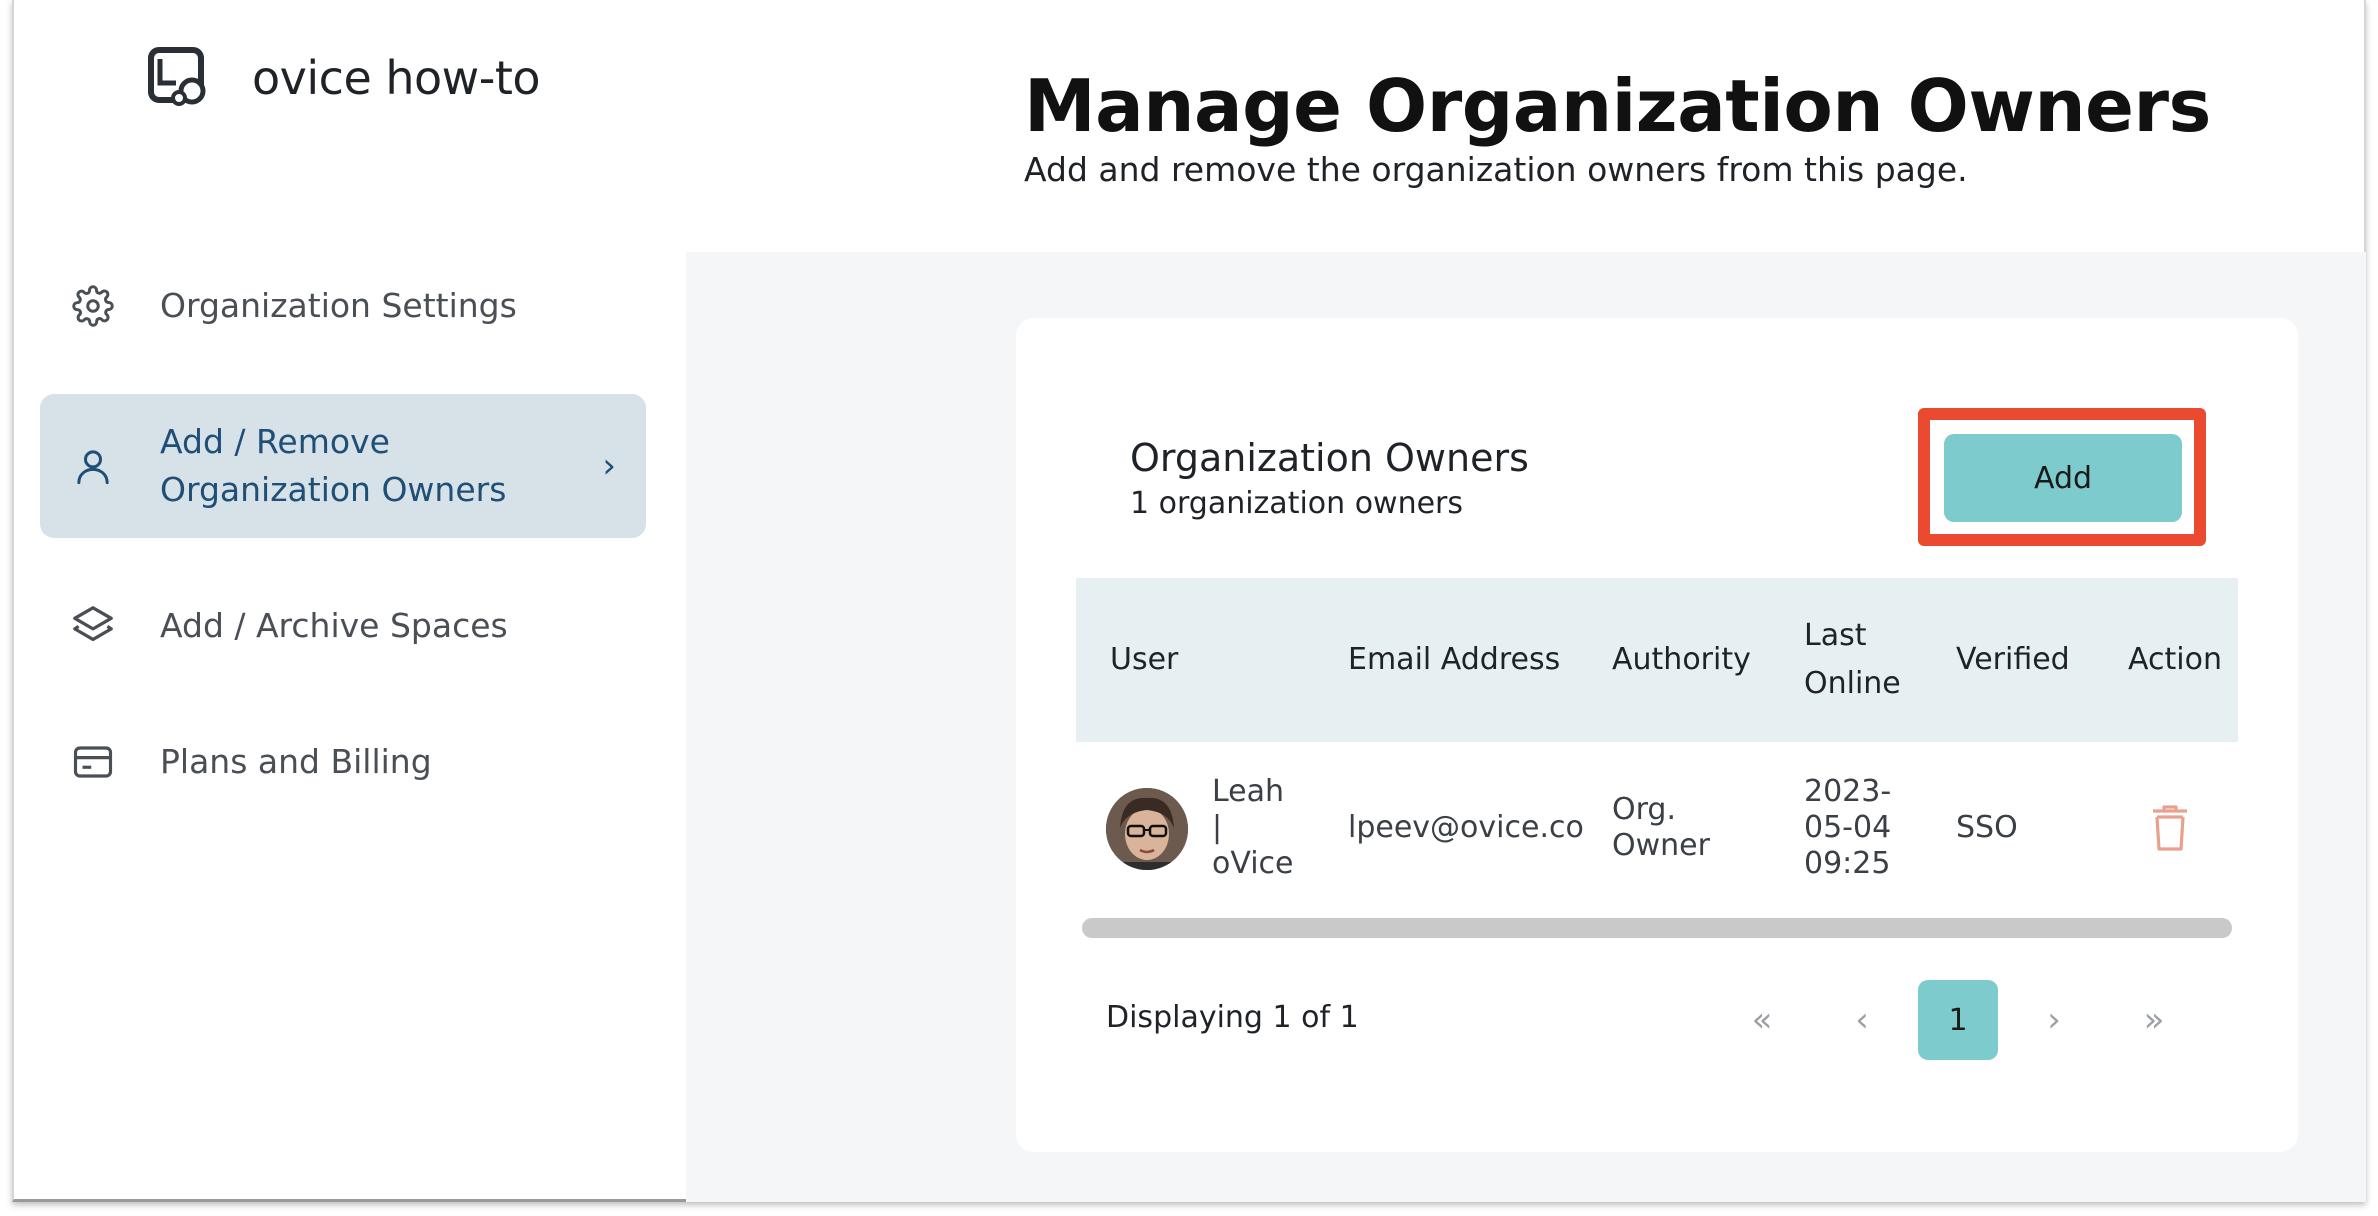  What do you see at coordinates (177, 76) in the screenshot?
I see `ovice-logo-icon` at bounding box center [177, 76].